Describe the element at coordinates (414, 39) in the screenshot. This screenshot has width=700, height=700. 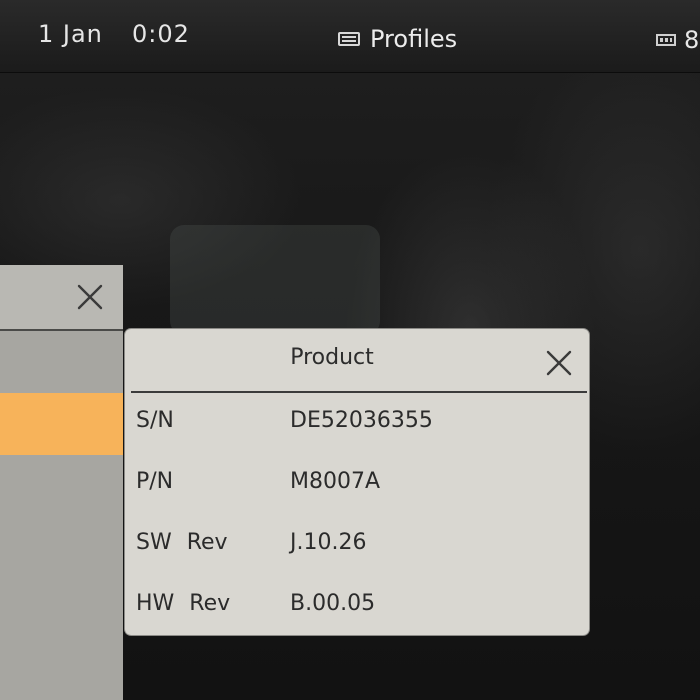
I see `profiles-label: Profiles` at that location.